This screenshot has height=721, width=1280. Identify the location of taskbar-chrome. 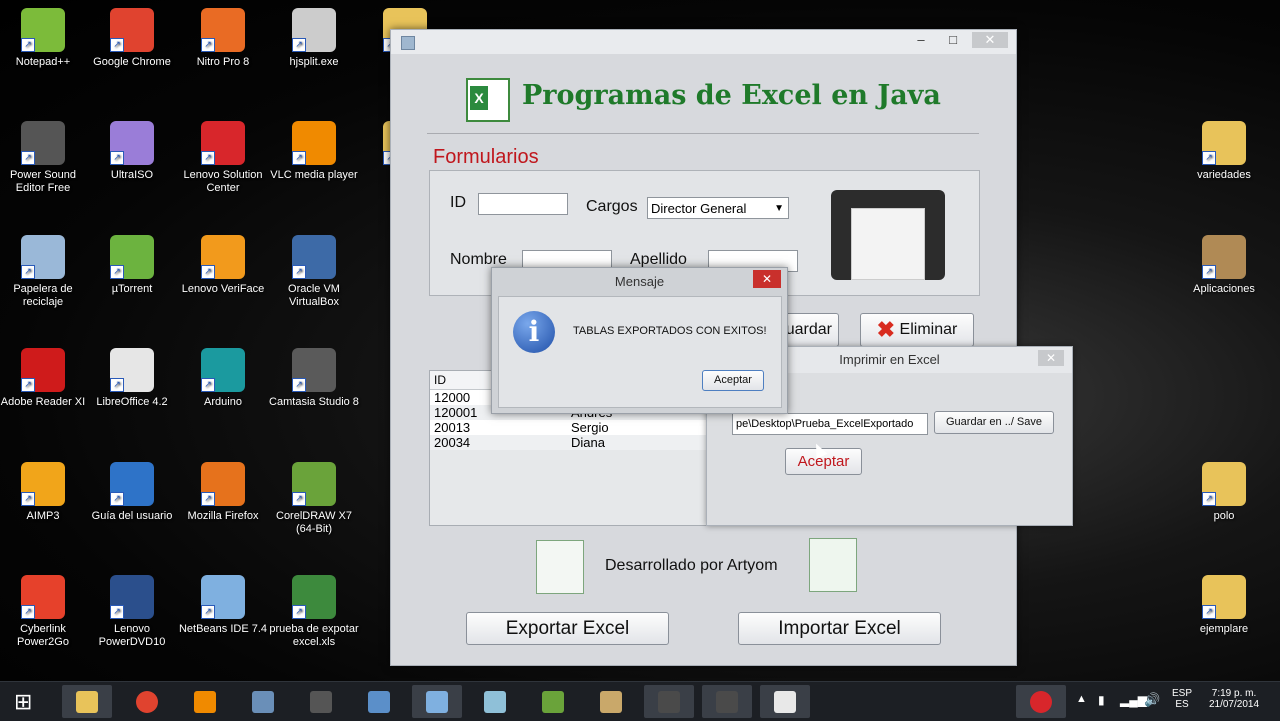
(147, 701).